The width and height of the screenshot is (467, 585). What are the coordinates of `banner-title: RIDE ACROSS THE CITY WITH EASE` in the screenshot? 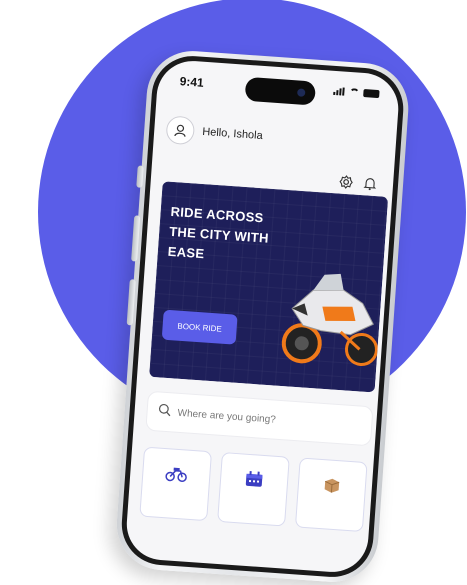 It's located at (218, 232).